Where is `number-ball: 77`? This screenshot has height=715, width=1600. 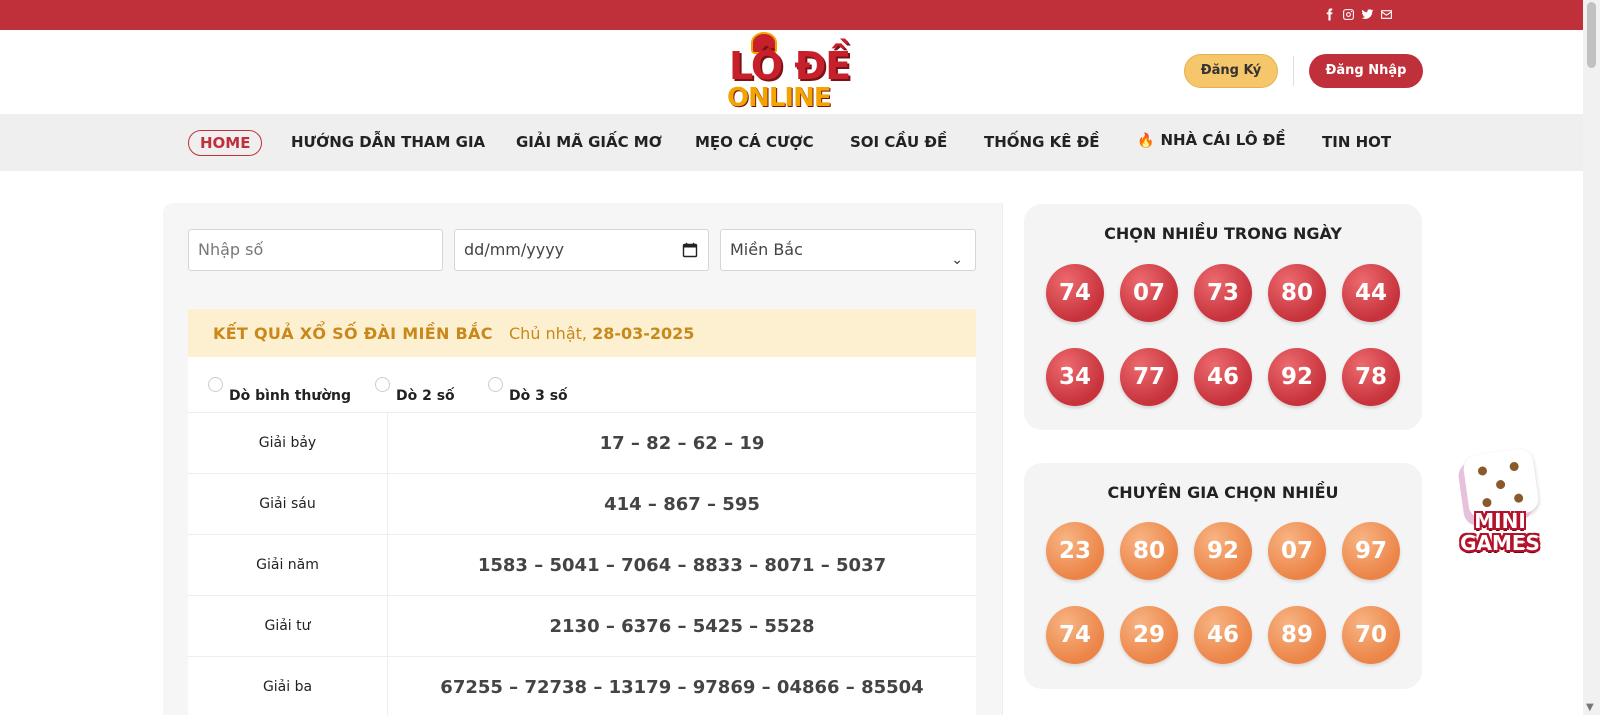
number-ball: 77 is located at coordinates (1149, 377).